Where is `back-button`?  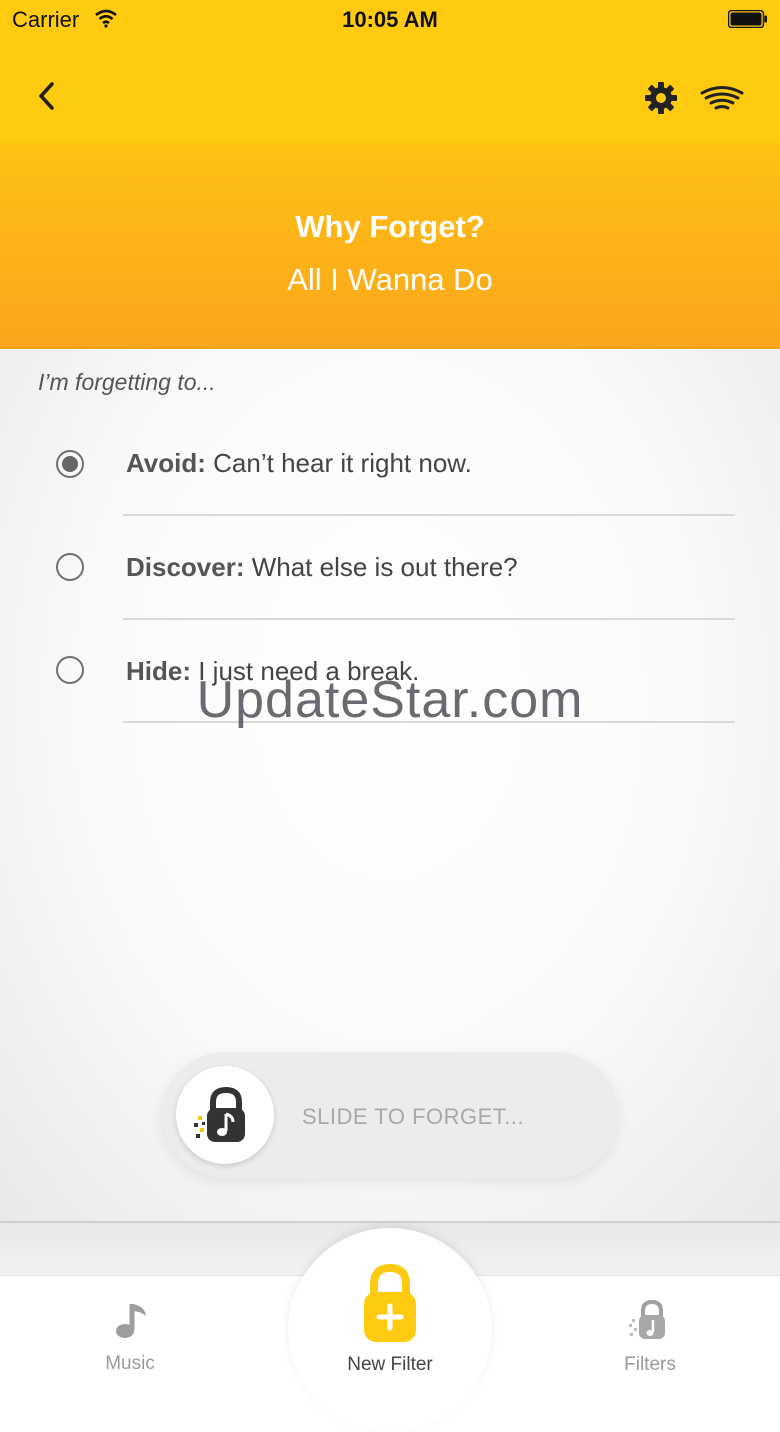 back-button is located at coordinates (48, 96).